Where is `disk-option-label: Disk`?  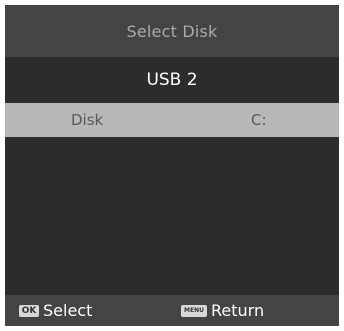
disk-option-label: Disk is located at coordinates (87, 120).